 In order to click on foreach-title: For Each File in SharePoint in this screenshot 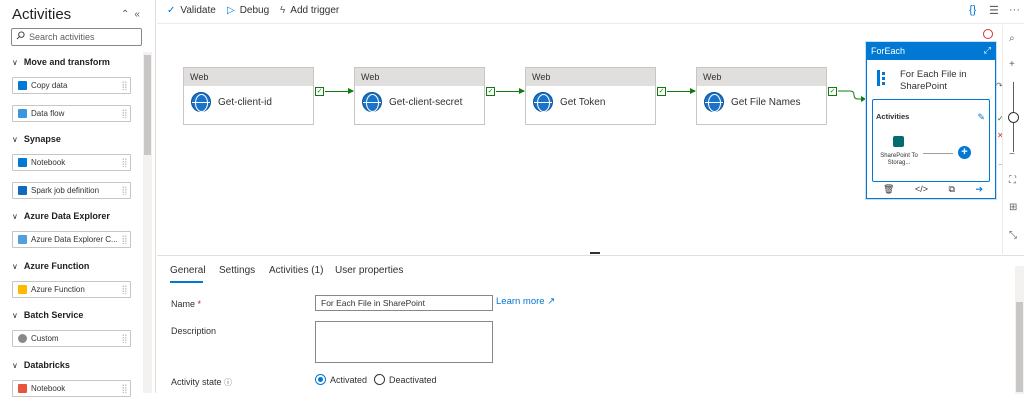, I will do `click(933, 80)`.